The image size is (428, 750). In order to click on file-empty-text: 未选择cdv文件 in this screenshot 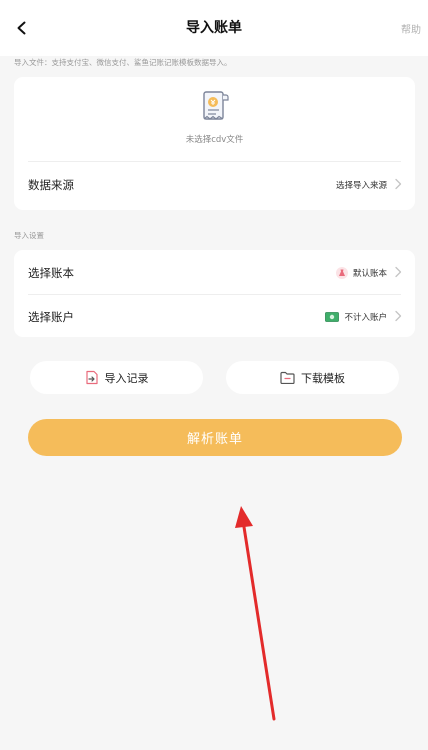, I will do `click(214, 140)`.